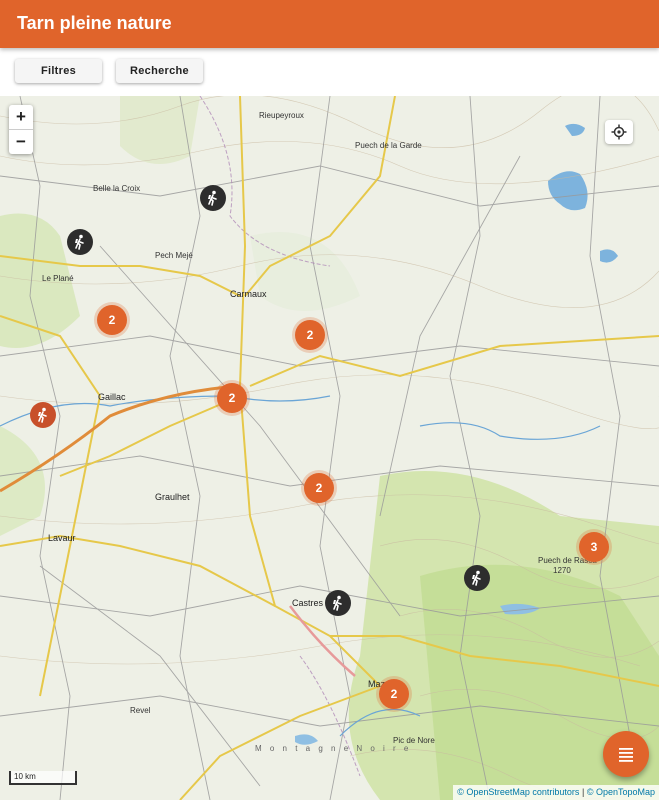  Describe the element at coordinates (172, 497) in the screenshot. I see `place-label: Graulhet` at that location.